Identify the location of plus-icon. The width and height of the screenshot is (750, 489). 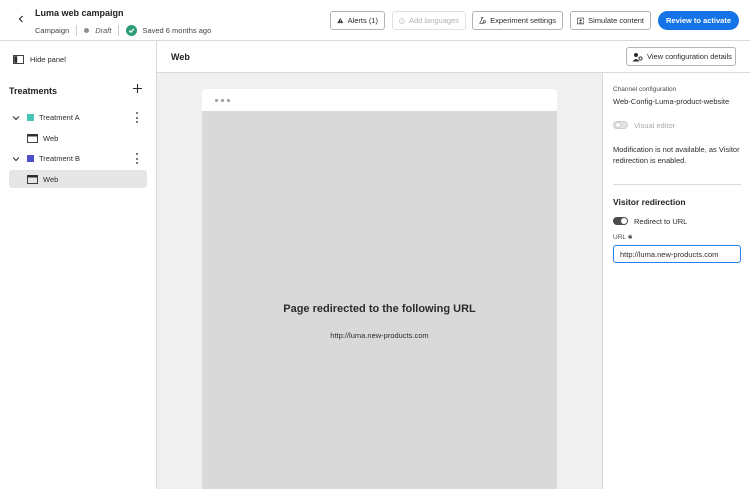
(137, 88).